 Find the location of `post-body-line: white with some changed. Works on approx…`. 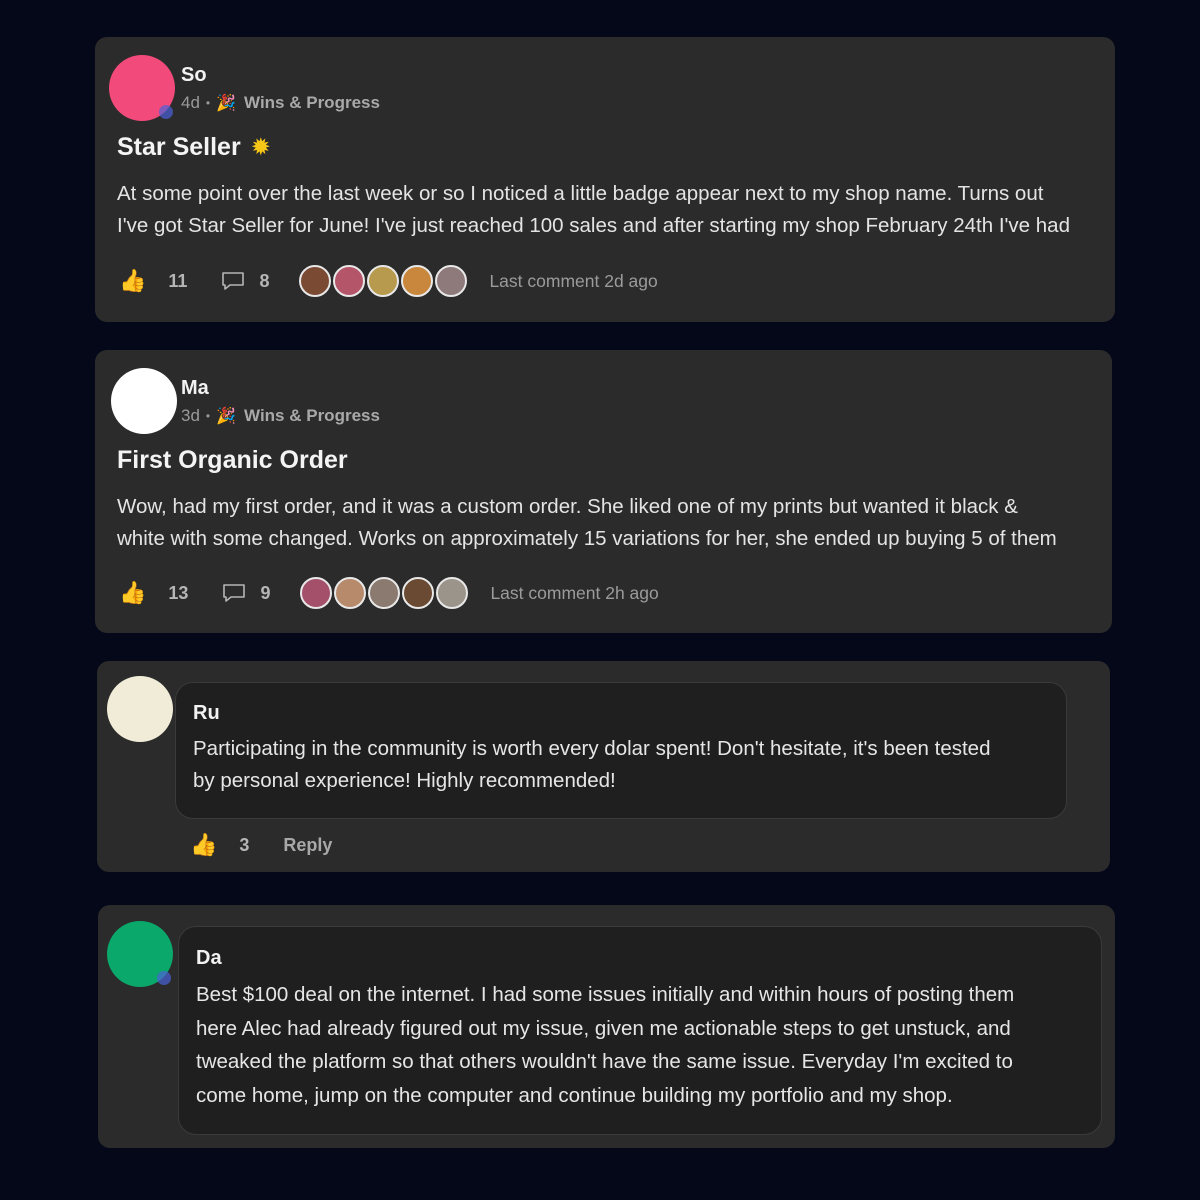

post-body-line: white with some changed. Works on approx… is located at coordinates (587, 538).